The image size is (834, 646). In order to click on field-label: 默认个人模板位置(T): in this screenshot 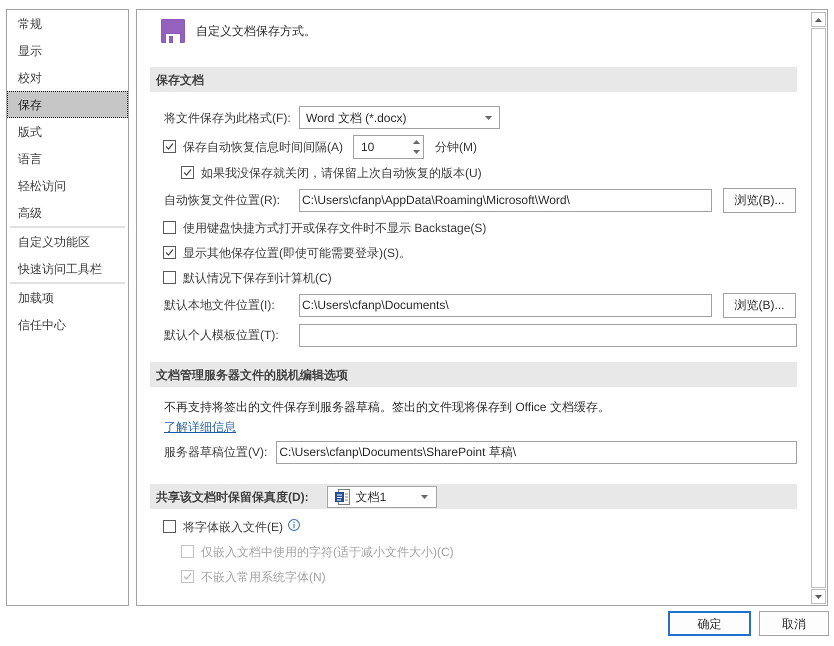, I will do `click(222, 335)`.